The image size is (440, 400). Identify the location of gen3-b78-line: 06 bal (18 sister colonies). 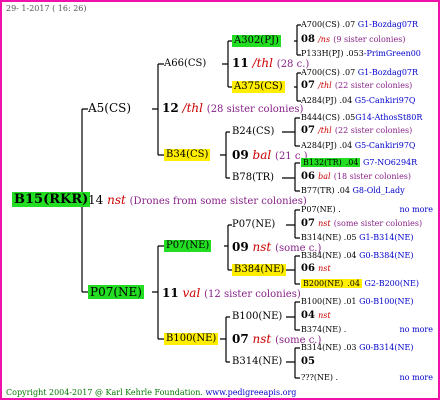
(356, 177).